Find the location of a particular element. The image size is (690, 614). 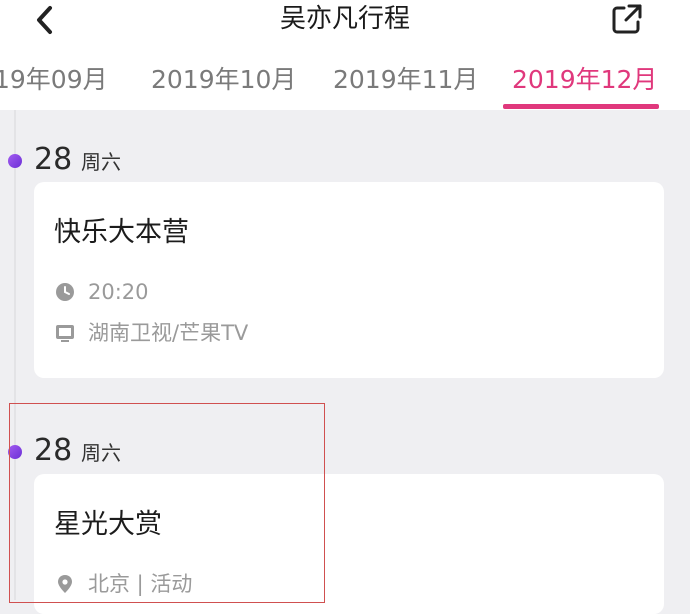

external-link-icon is located at coordinates (627, 19).